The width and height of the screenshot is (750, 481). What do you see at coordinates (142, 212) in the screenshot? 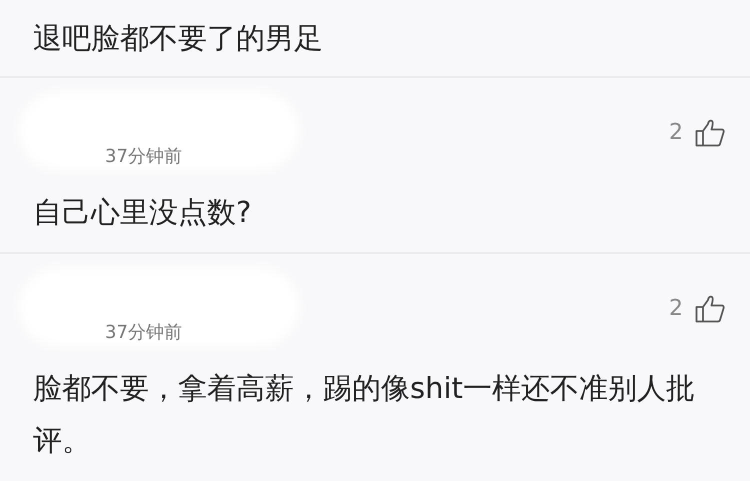
I see `comment-text: 自己心里没点数?` at bounding box center [142, 212].